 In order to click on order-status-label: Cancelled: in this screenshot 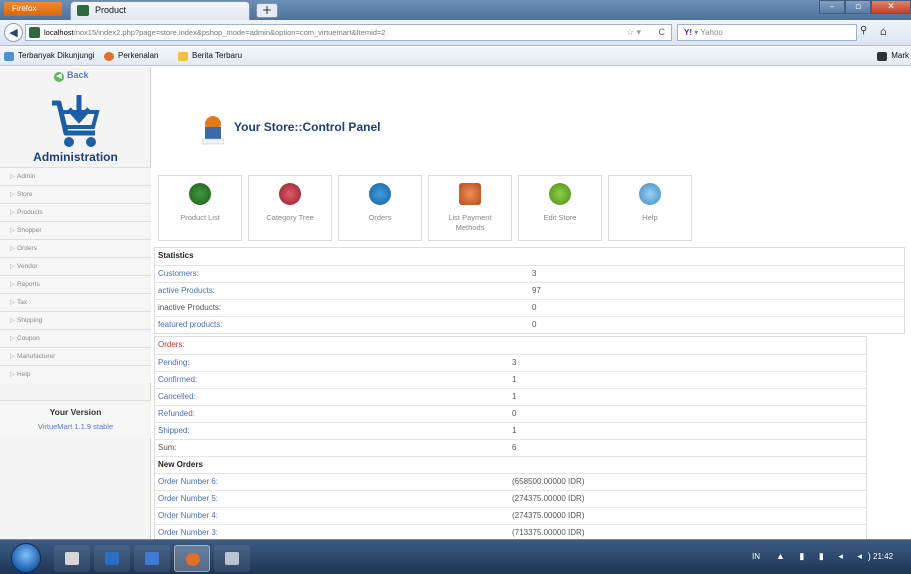, I will do `click(177, 397)`.